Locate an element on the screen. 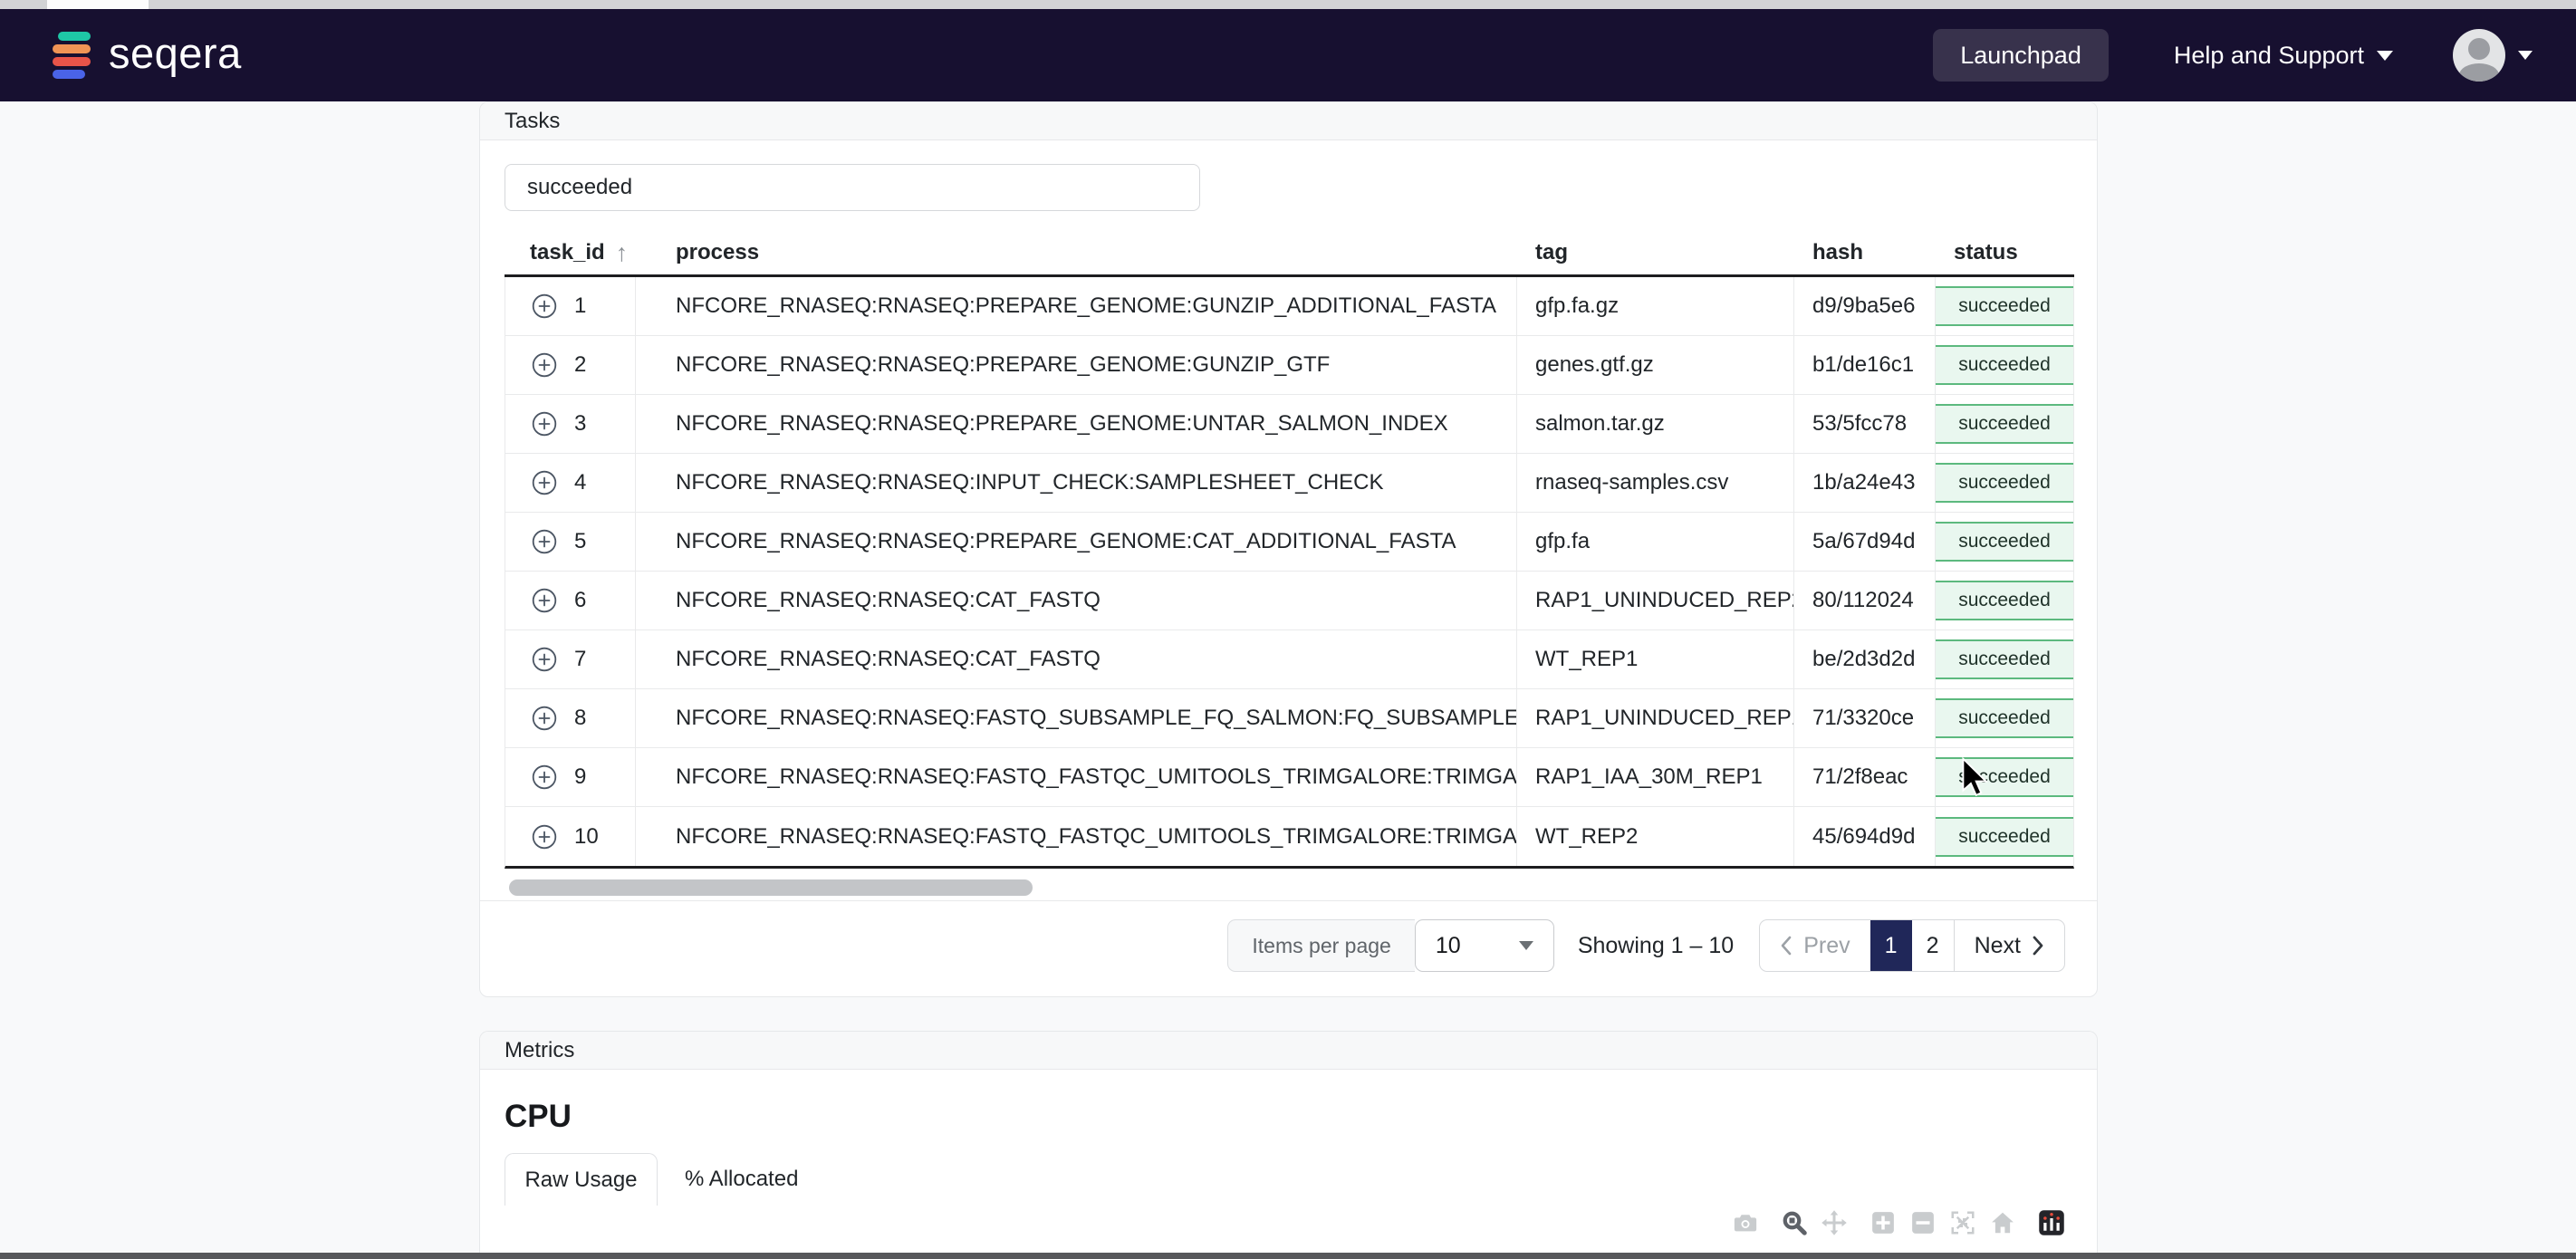  tag-cell: gfp.fa is located at coordinates (1655, 542).